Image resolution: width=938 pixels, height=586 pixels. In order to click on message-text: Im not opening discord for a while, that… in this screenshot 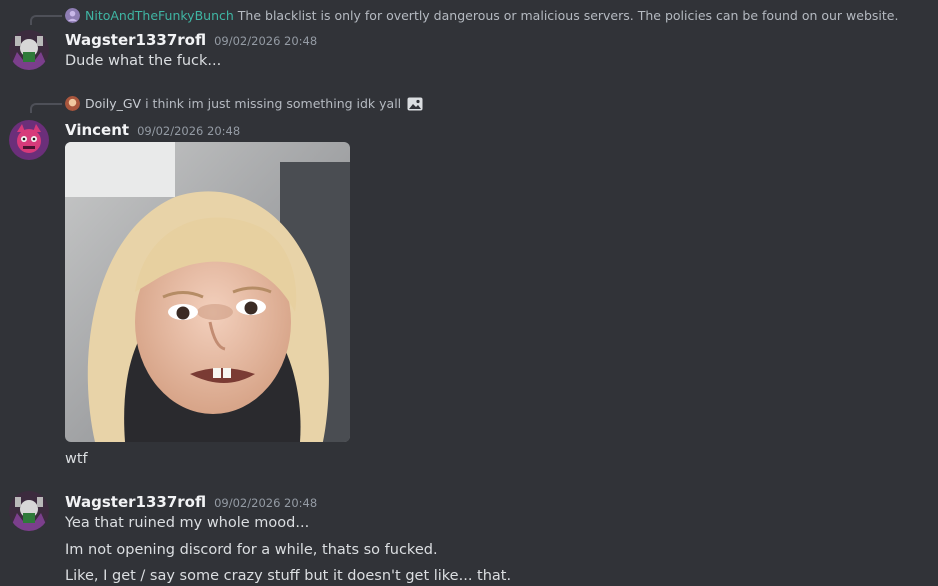, I will do `click(251, 550)`.